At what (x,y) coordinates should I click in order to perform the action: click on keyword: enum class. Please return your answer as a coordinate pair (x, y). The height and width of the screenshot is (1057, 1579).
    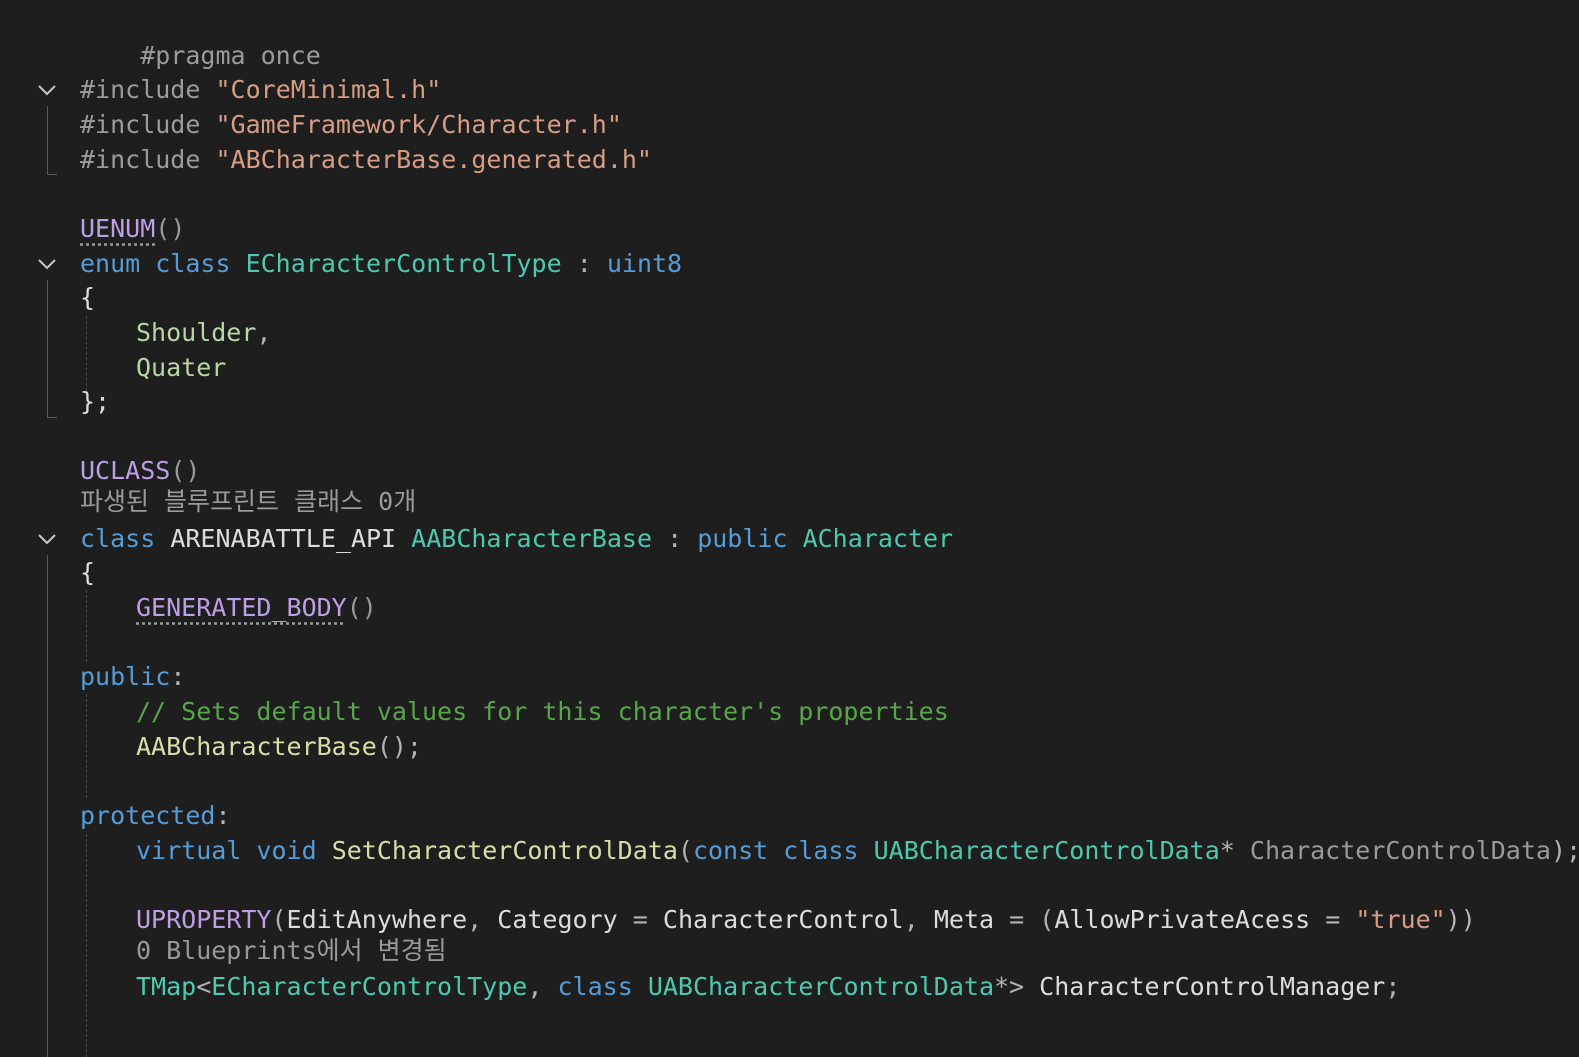
    Looking at the image, I should click on (155, 263).